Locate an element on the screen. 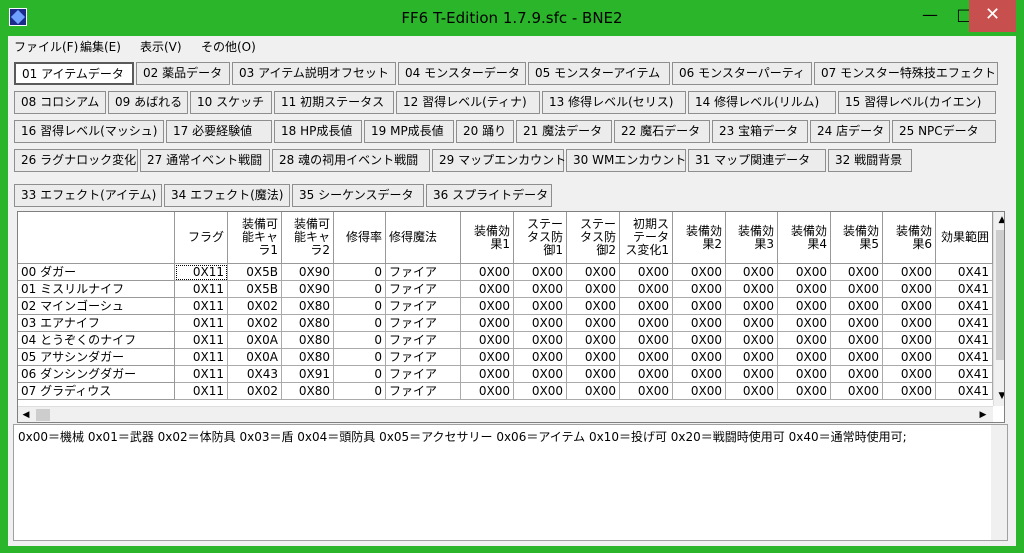 Image resolution: width=1024 pixels, height=553 pixels. col-header: 初期ステータス変化1 is located at coordinates (646, 238).